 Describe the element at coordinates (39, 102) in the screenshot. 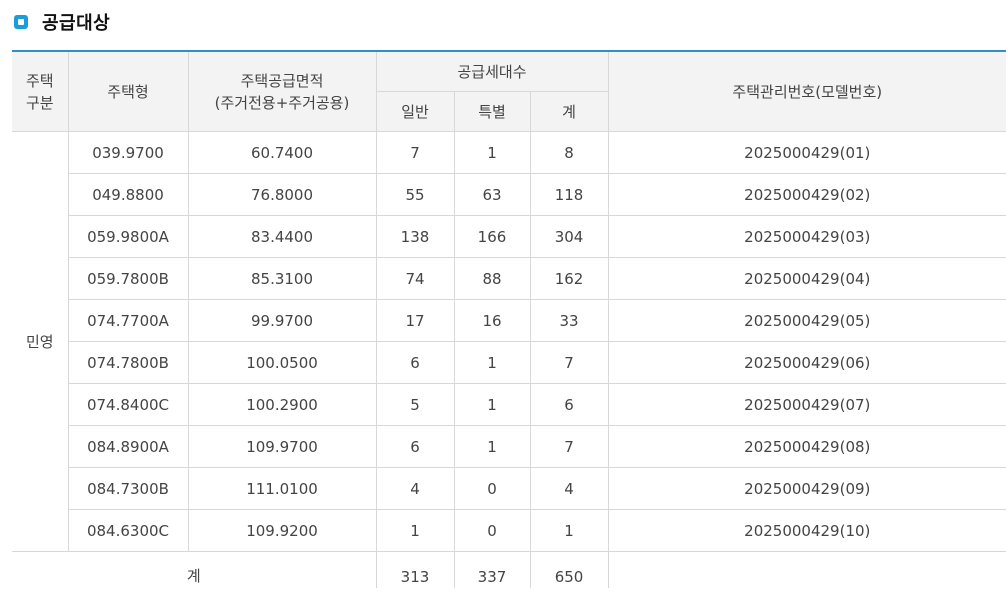

I see `header-housing-category-line2: 구분` at that location.